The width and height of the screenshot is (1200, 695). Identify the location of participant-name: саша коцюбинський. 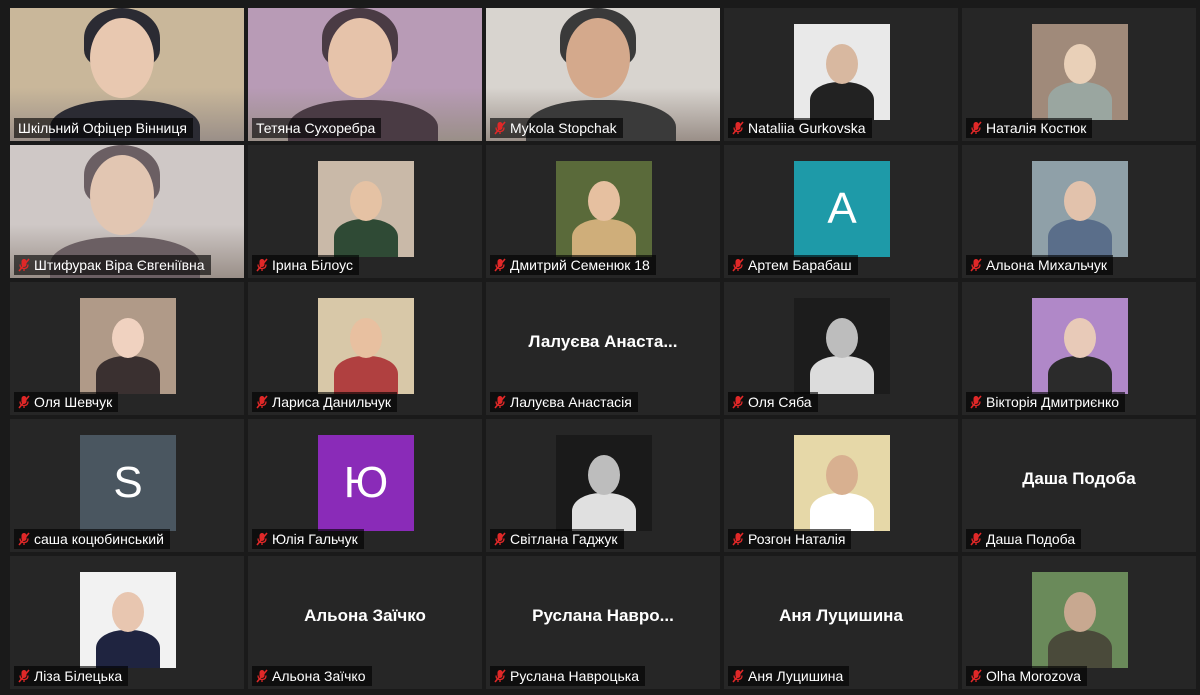
(99, 539).